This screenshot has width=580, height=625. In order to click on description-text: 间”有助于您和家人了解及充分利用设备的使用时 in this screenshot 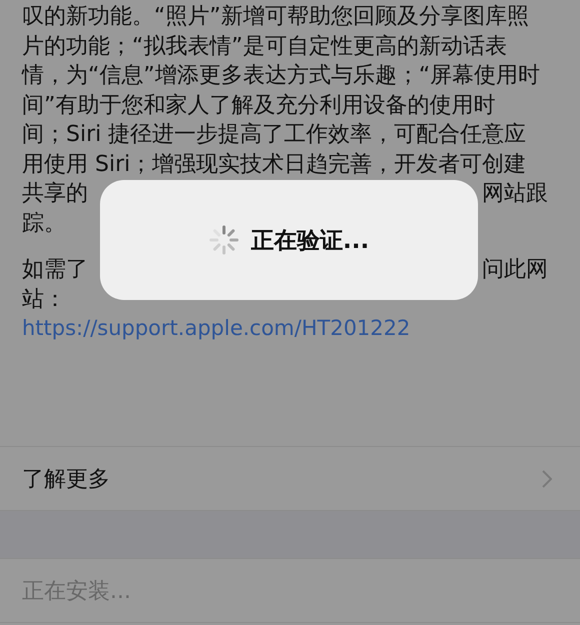, I will do `click(259, 106)`.